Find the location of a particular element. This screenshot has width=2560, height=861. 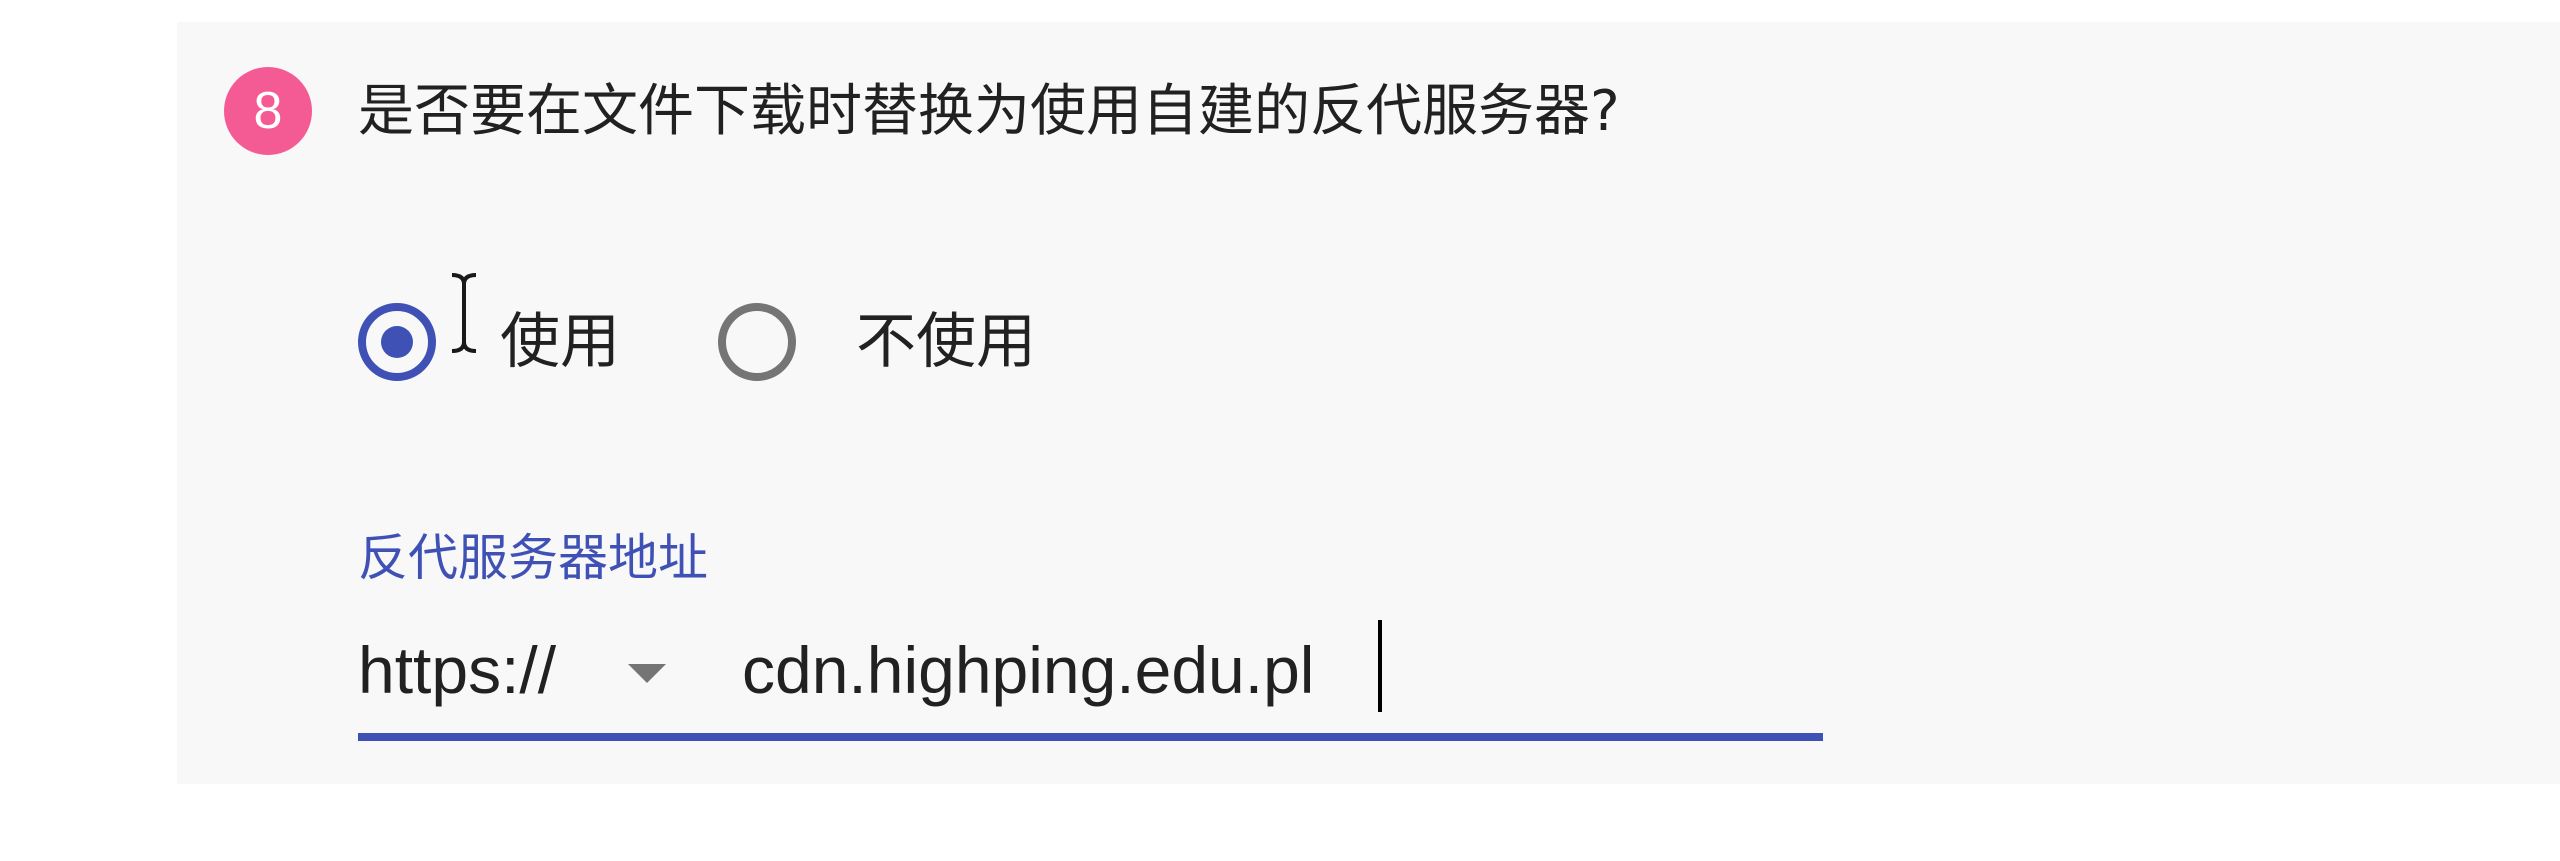

text-insertion-caret is located at coordinates (1380, 666).